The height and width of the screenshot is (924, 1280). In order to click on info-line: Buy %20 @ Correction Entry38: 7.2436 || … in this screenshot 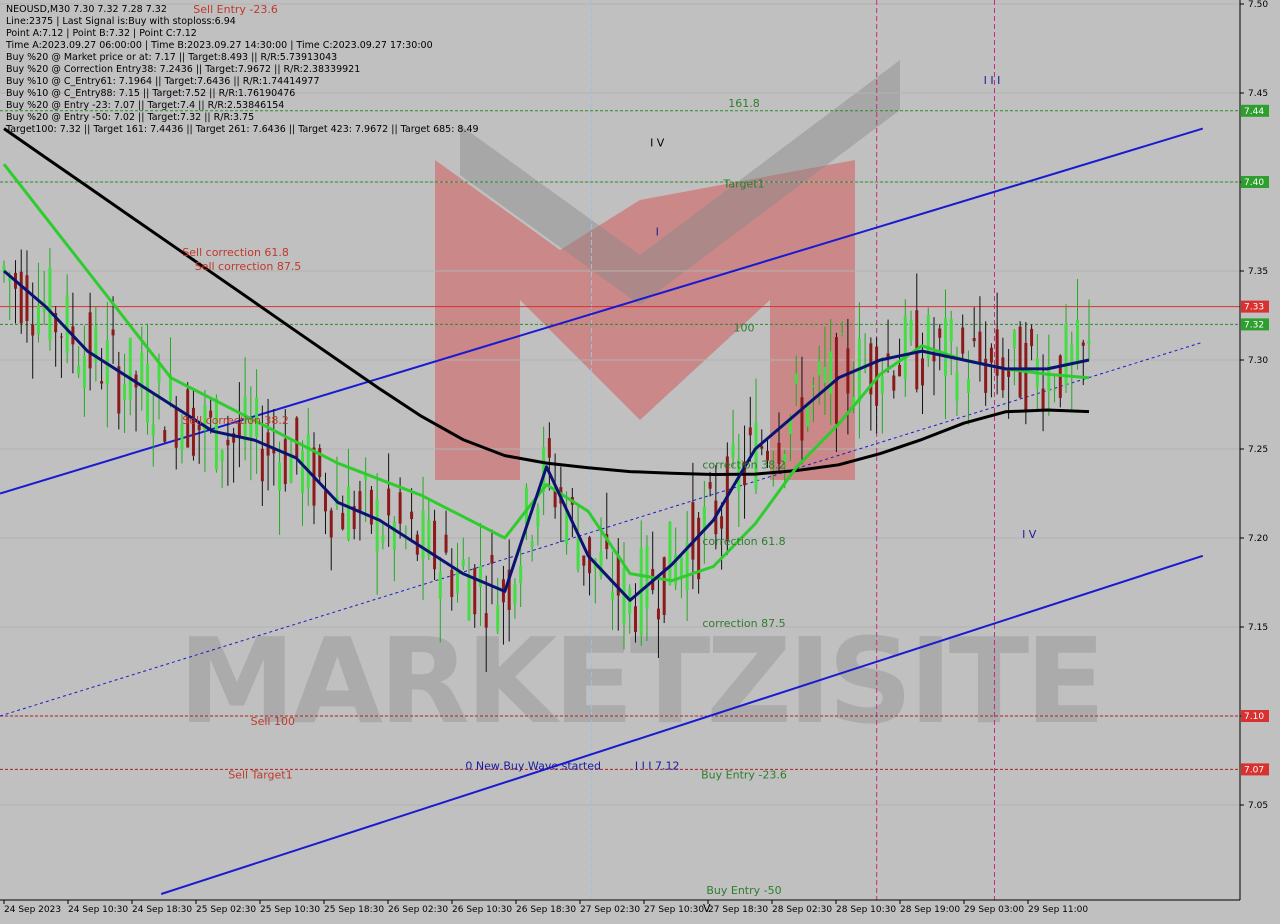, I will do `click(183, 69)`.